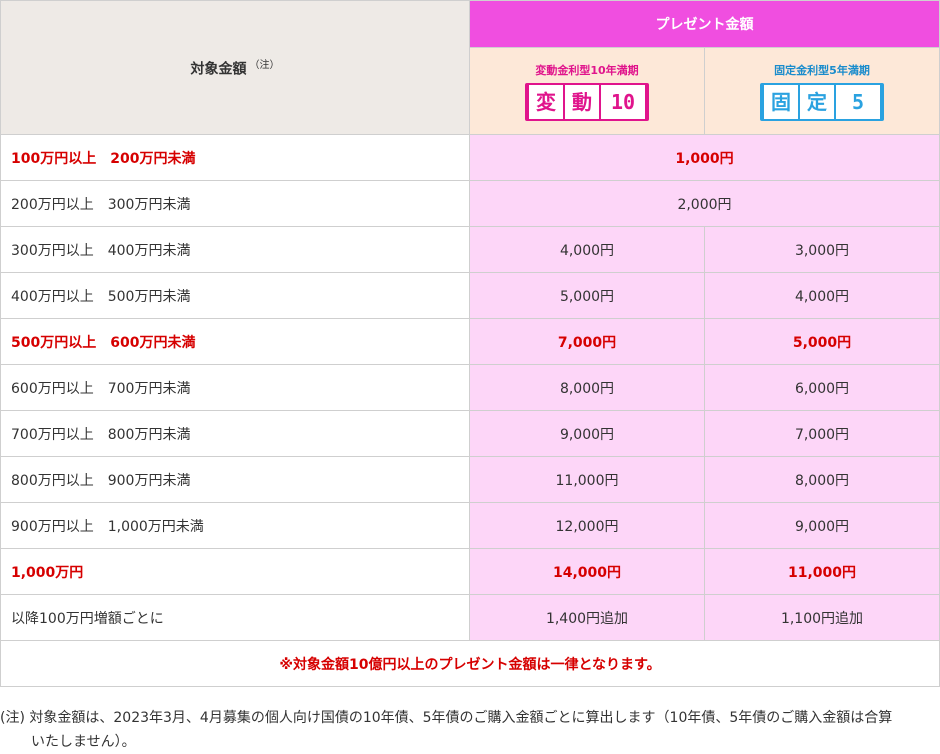 The width and height of the screenshot is (940, 754). I want to click on table-row: 100万円以上 200万円未満 1,000円, so click(470, 157).